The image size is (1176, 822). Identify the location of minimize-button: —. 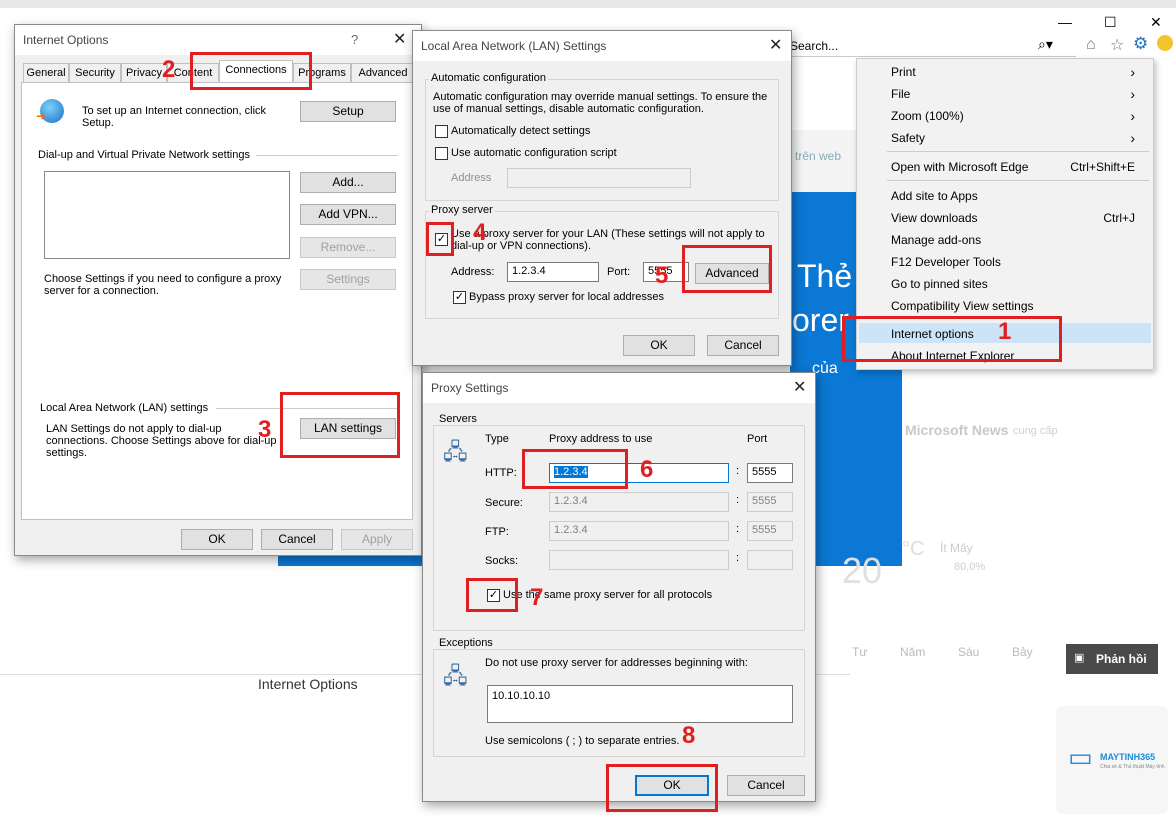
(1065, 22).